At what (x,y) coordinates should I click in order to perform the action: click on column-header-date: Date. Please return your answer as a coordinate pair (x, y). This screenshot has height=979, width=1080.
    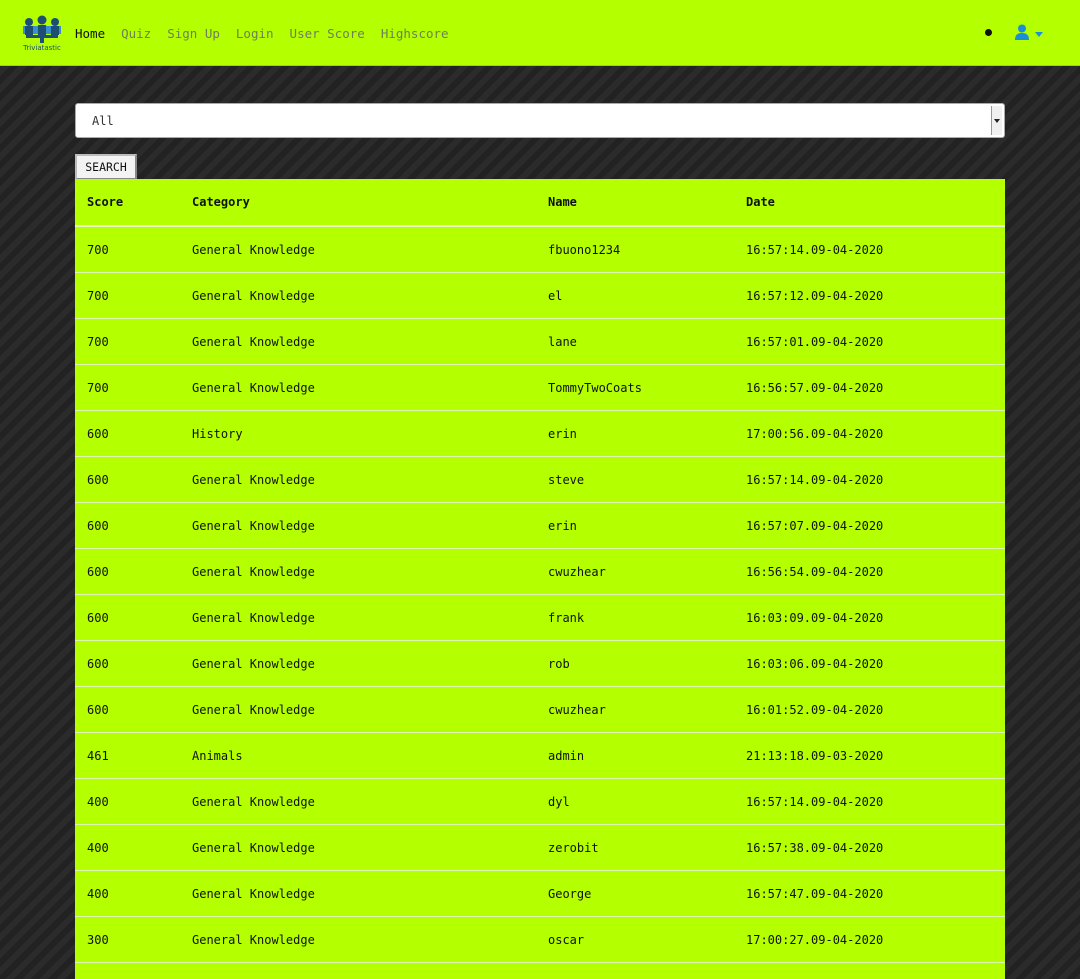
    Looking at the image, I should click on (869, 203).